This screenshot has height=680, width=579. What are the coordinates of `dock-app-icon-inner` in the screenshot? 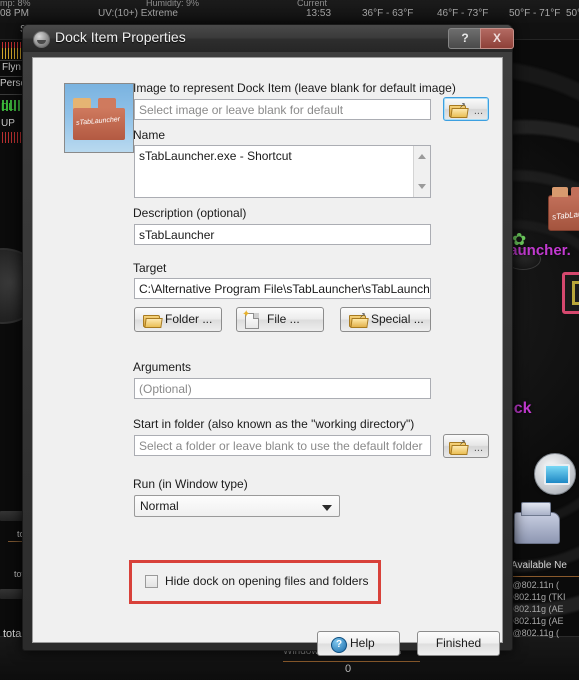 It's located at (575, 293).